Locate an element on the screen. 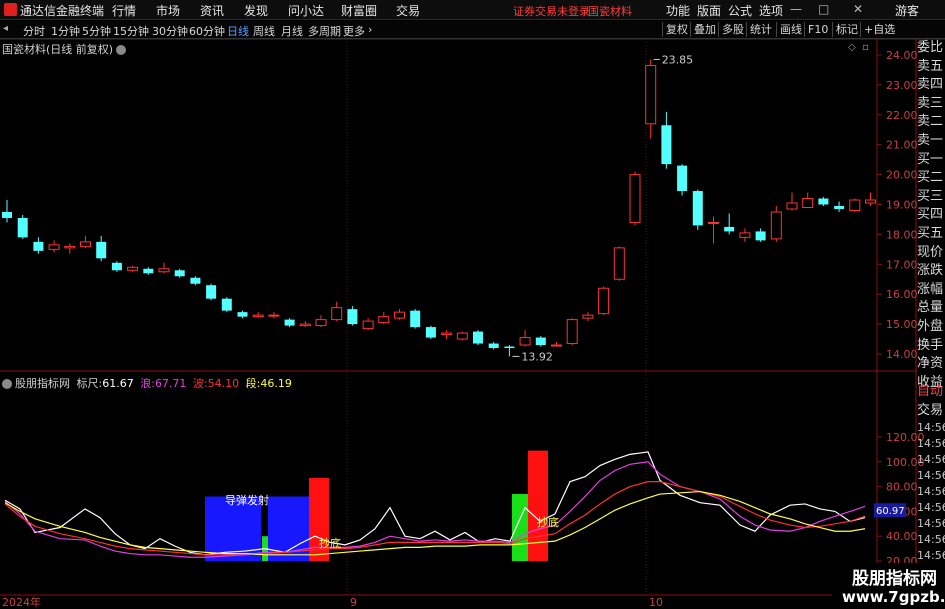 The height and width of the screenshot is (609, 945). indicator-header: 股朋指标网 标尺:61.67 浪:67.71 波:54.10 段:46.19 is located at coordinates (148, 383).